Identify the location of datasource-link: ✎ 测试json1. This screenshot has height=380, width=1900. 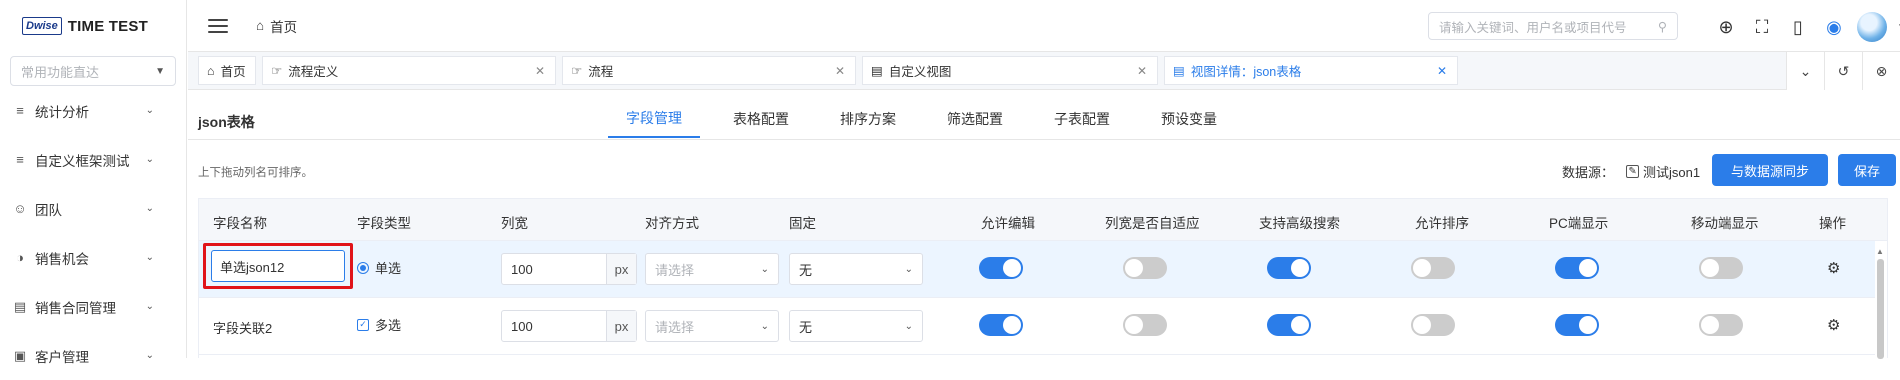
(1661, 171).